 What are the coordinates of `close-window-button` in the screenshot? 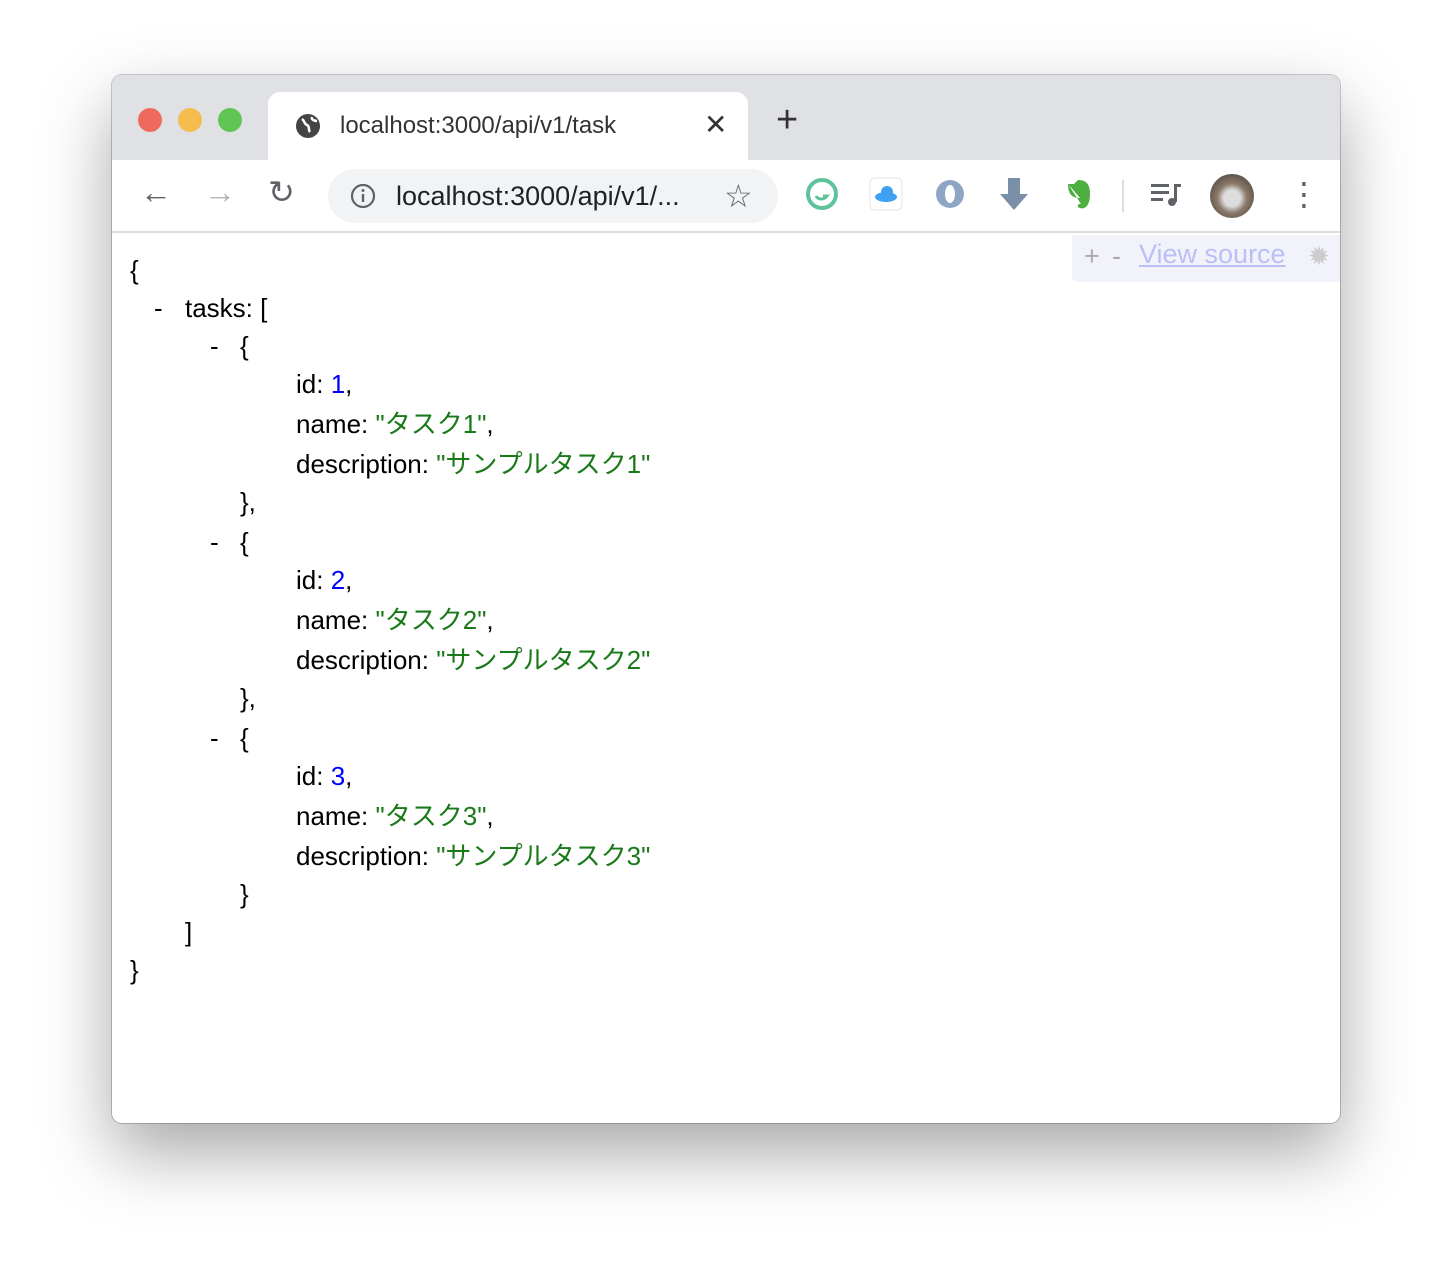 It's located at (150, 120).